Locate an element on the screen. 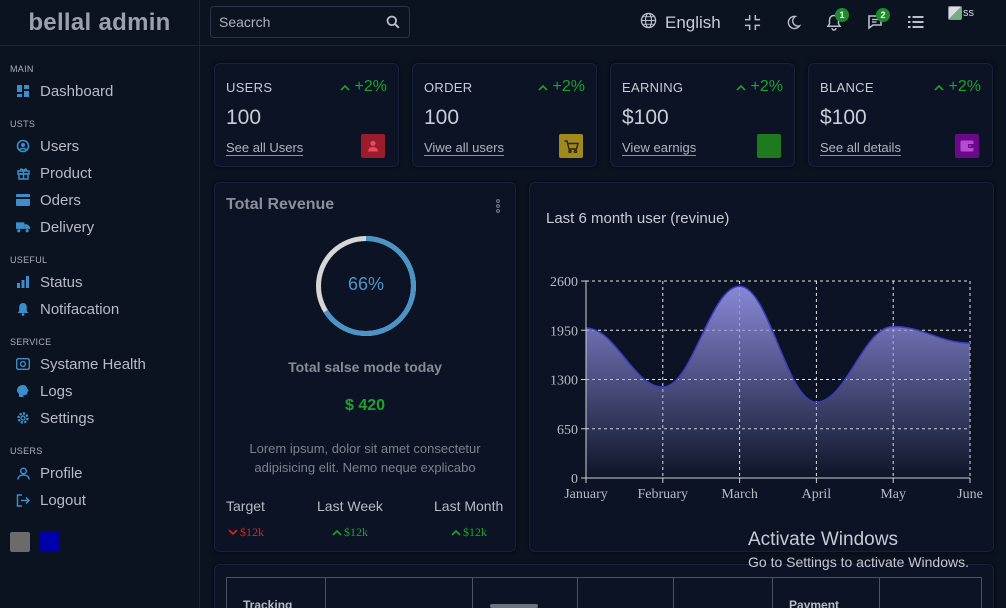 The height and width of the screenshot is (608, 1006). sidebar-item-label: Status is located at coordinates (61, 282).